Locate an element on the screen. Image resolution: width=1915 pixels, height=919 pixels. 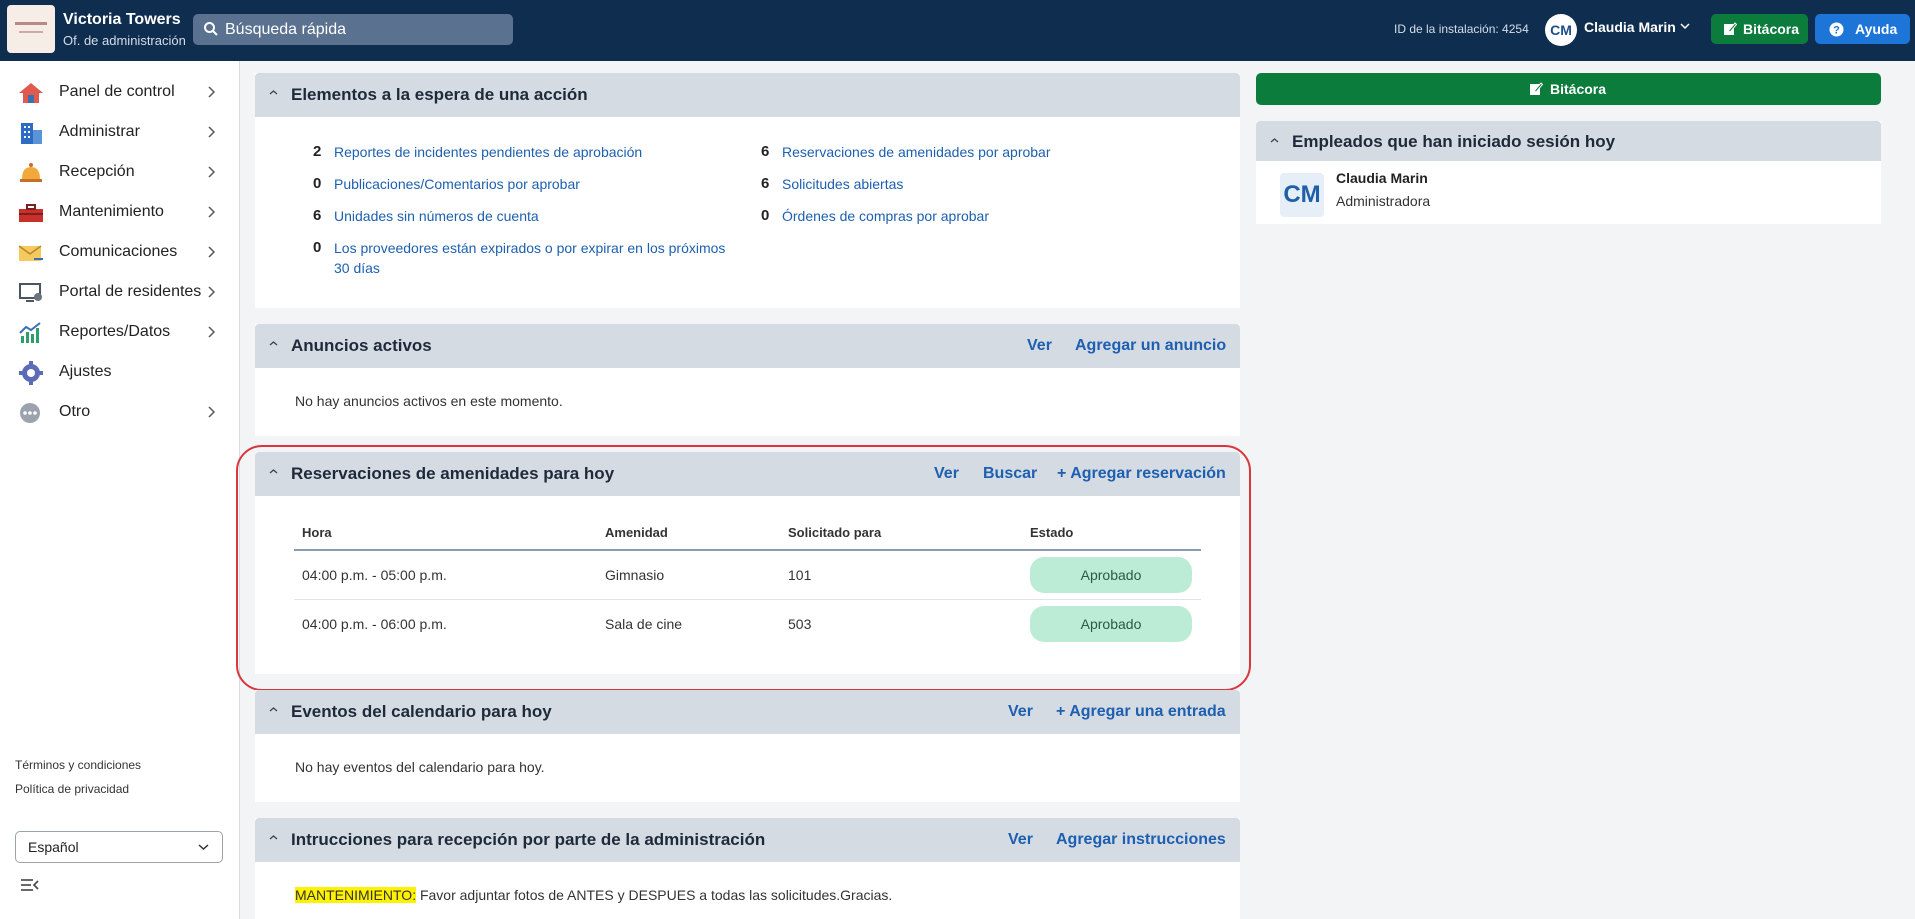
sidebar-item-label: Comunicaciones is located at coordinates (118, 251).